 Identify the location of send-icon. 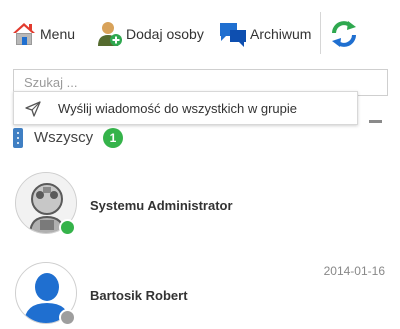
(33, 111).